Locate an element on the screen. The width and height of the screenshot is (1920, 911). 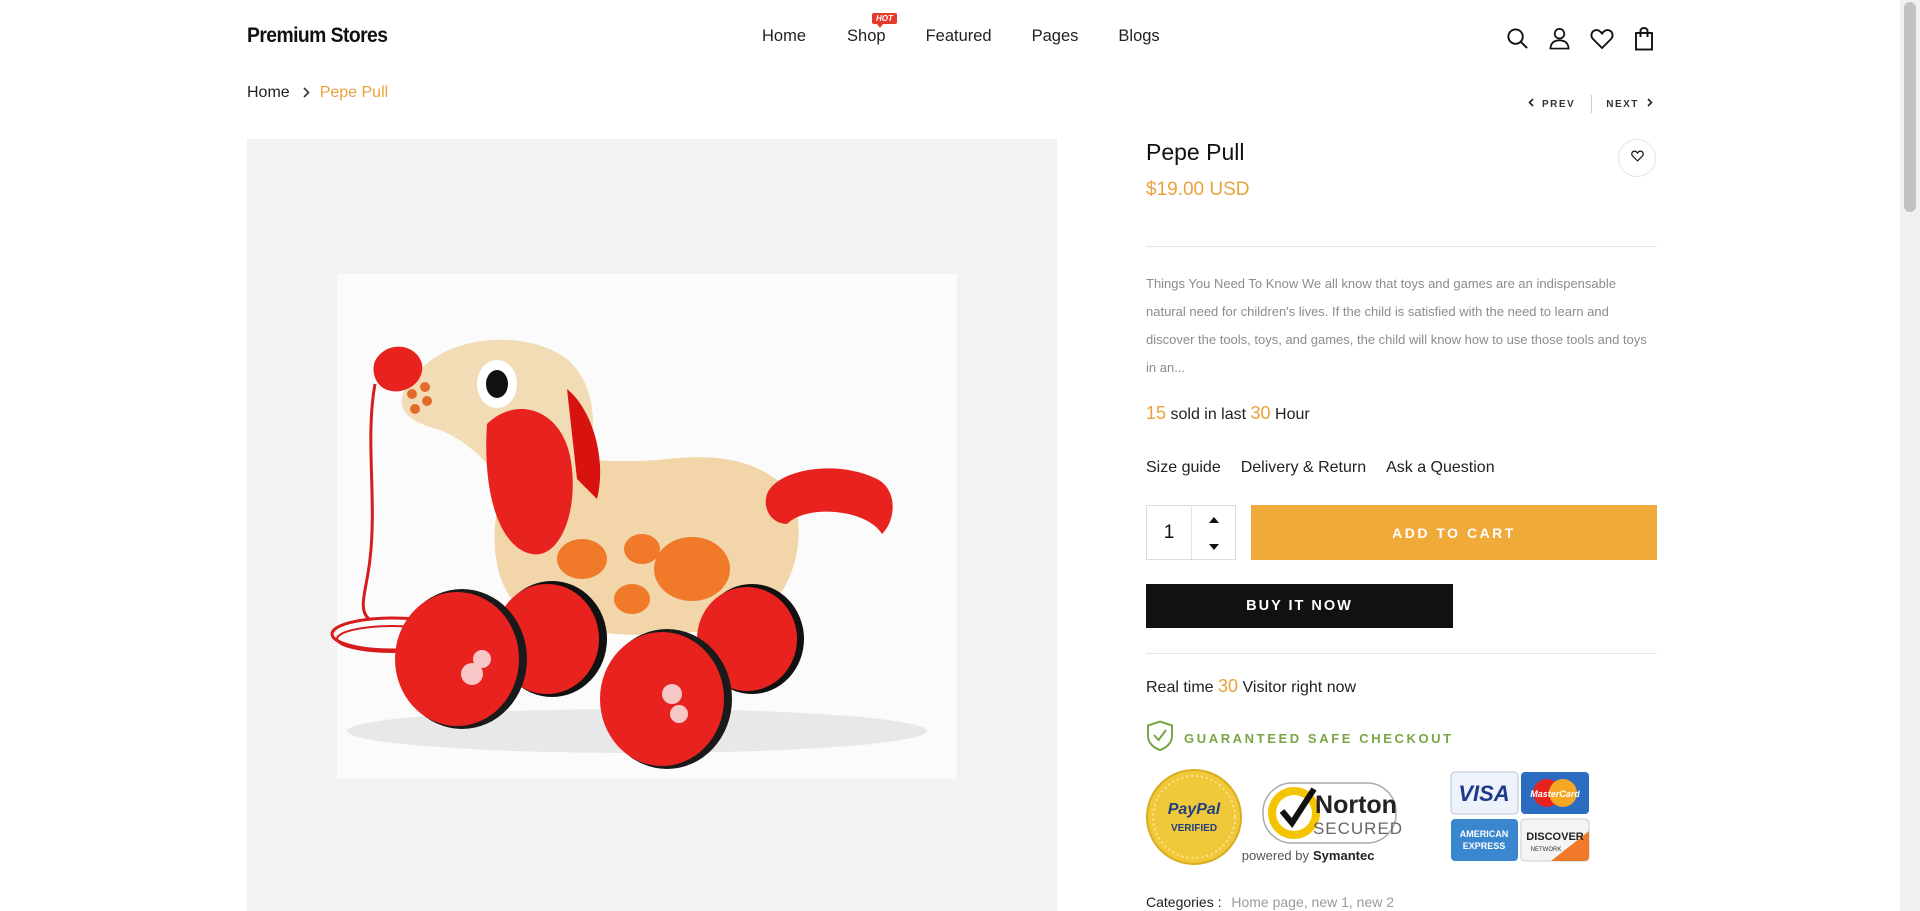
pull-toy-dog-illustration is located at coordinates (628, 554).